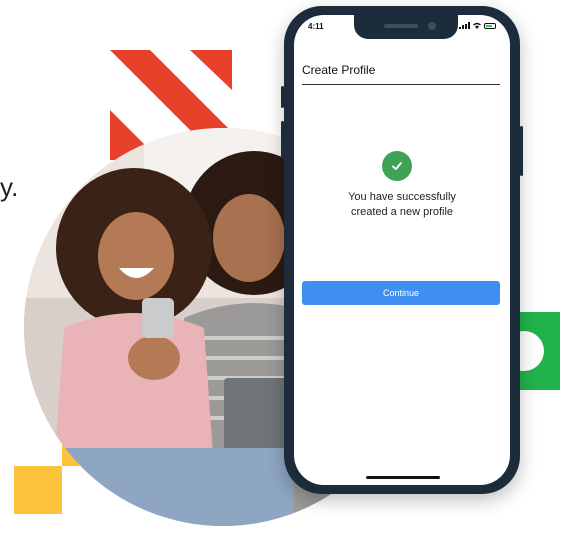  I want to click on speaker-grille, so click(401, 26).